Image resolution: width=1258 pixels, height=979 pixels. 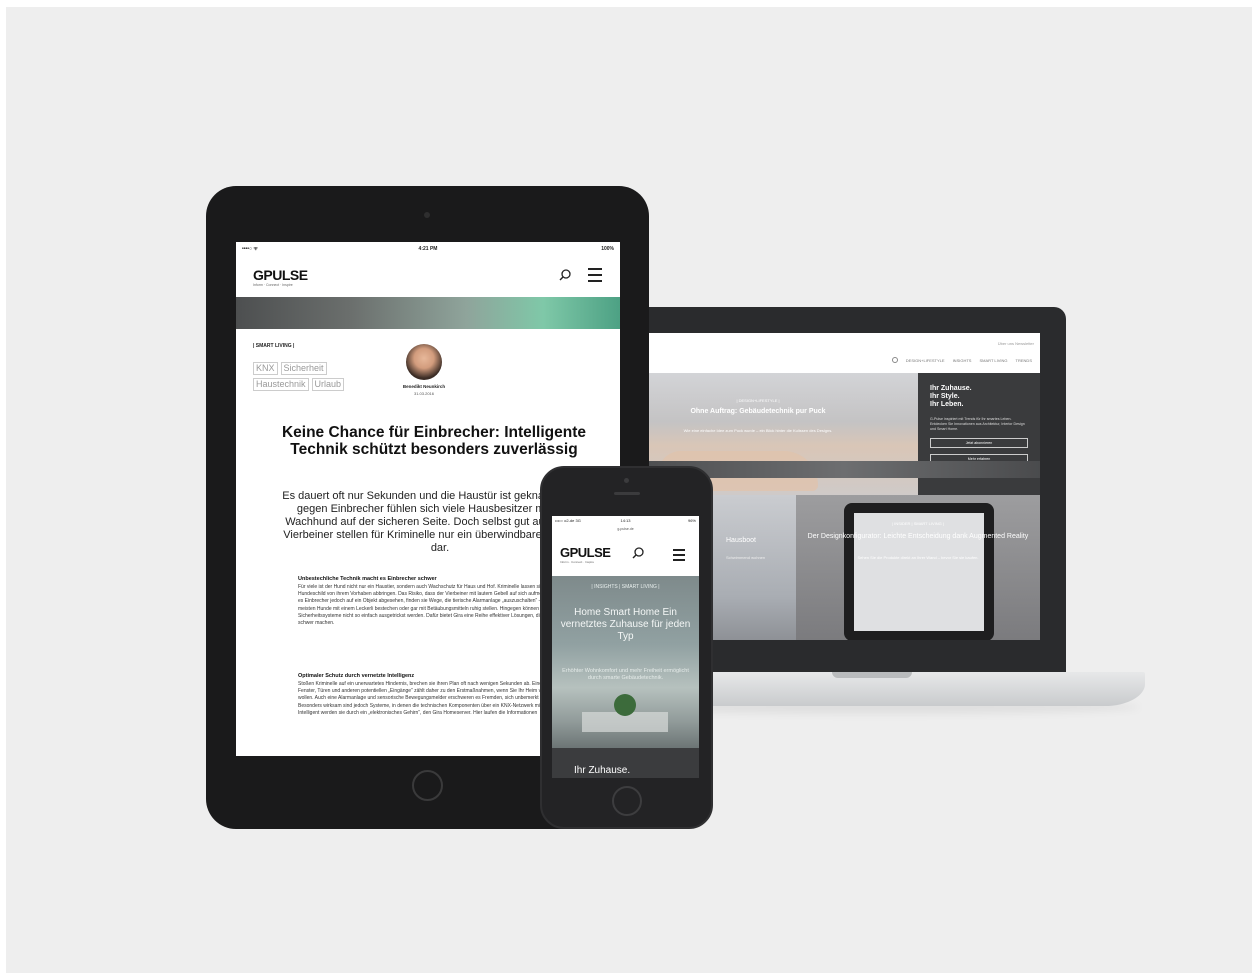 I want to click on author-avatar, so click(x=424, y=362).